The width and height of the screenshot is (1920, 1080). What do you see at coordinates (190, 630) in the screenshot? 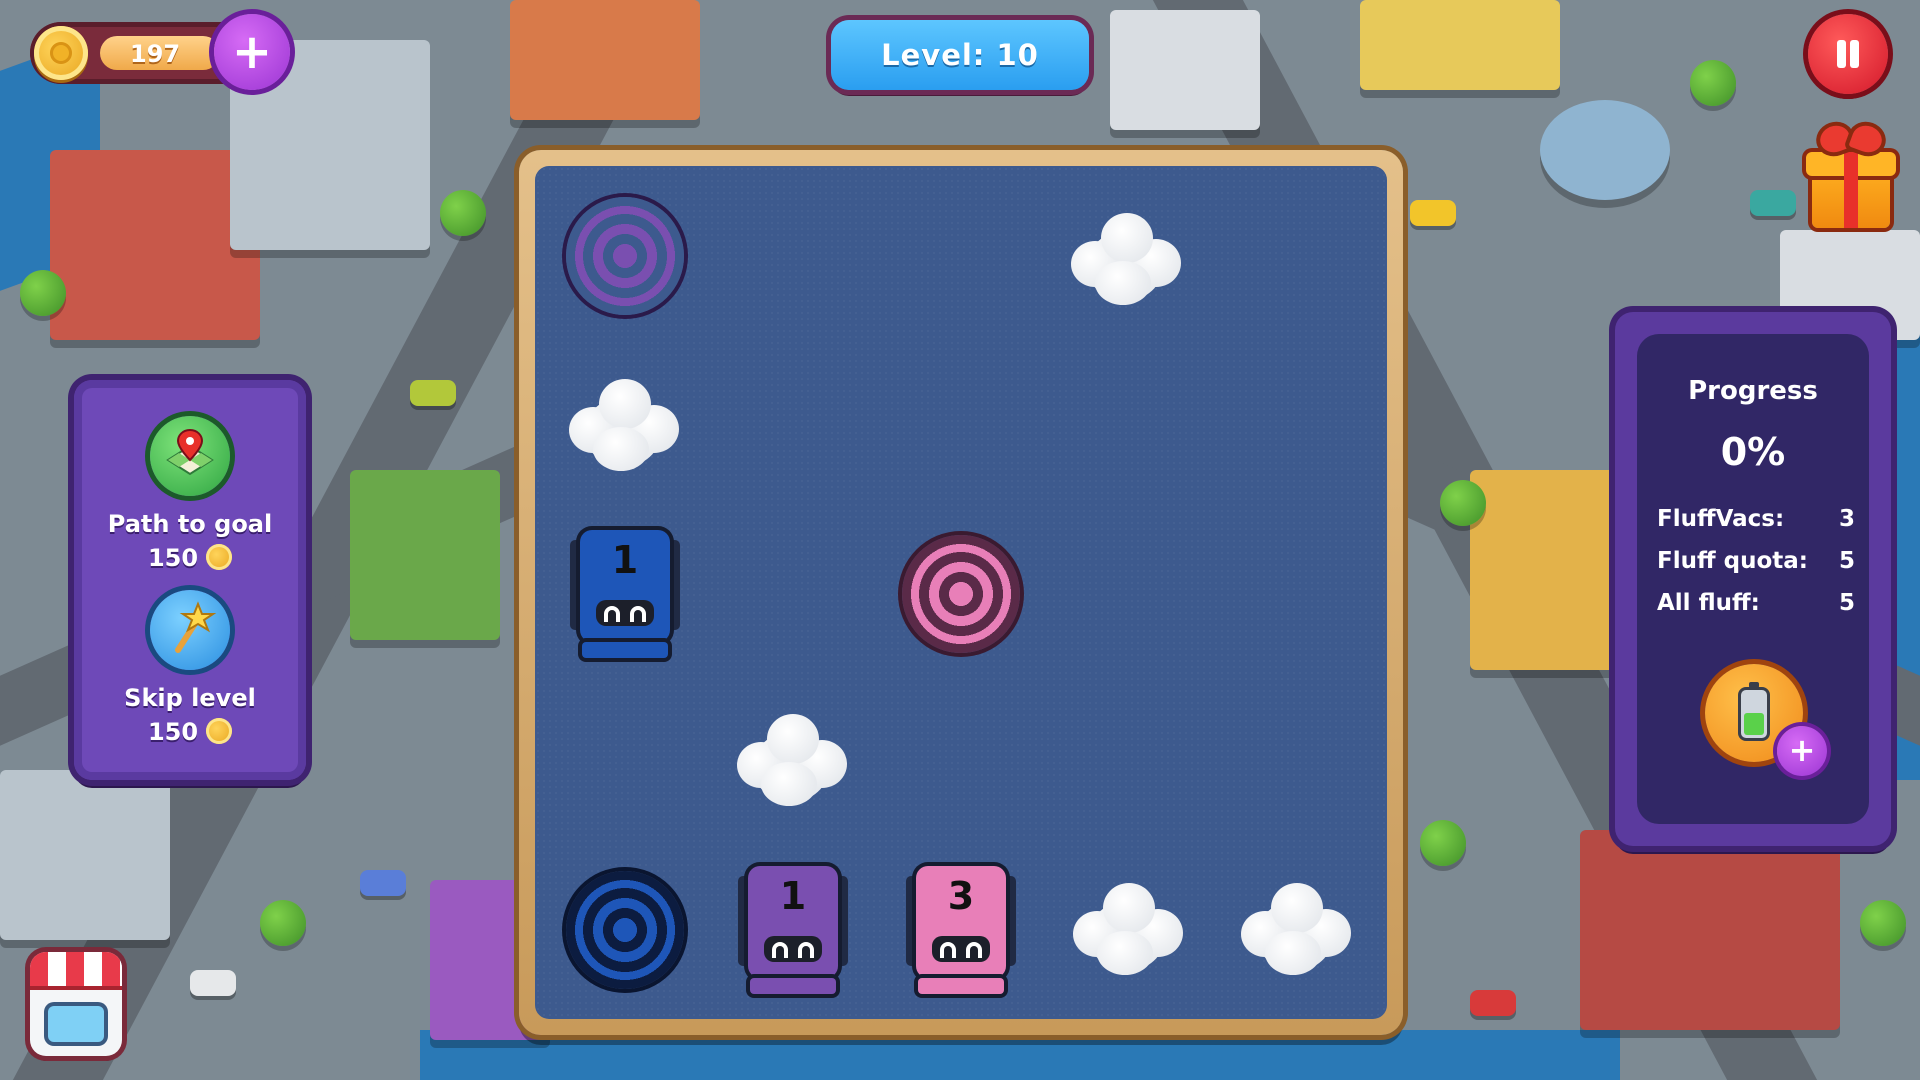
I see `magic-wand-icon` at bounding box center [190, 630].